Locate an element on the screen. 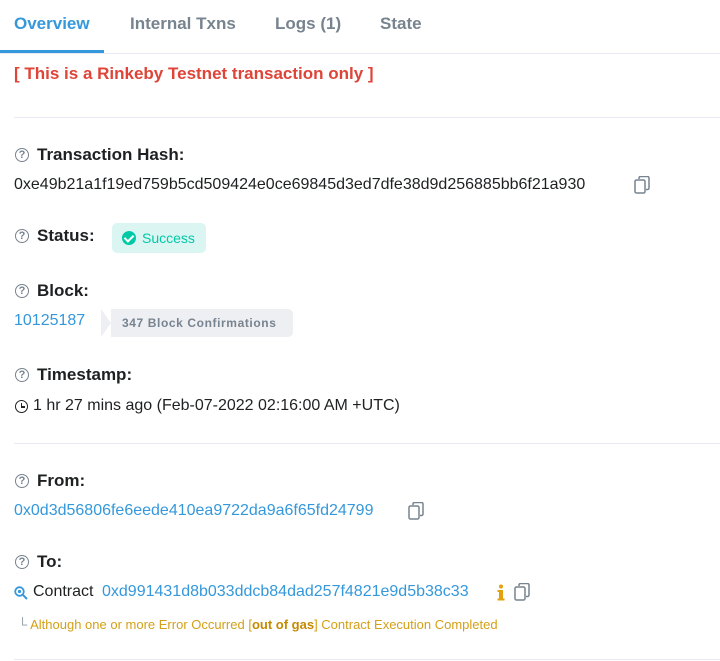 The image size is (720, 661). tab-state: State is located at coordinates (401, 24).